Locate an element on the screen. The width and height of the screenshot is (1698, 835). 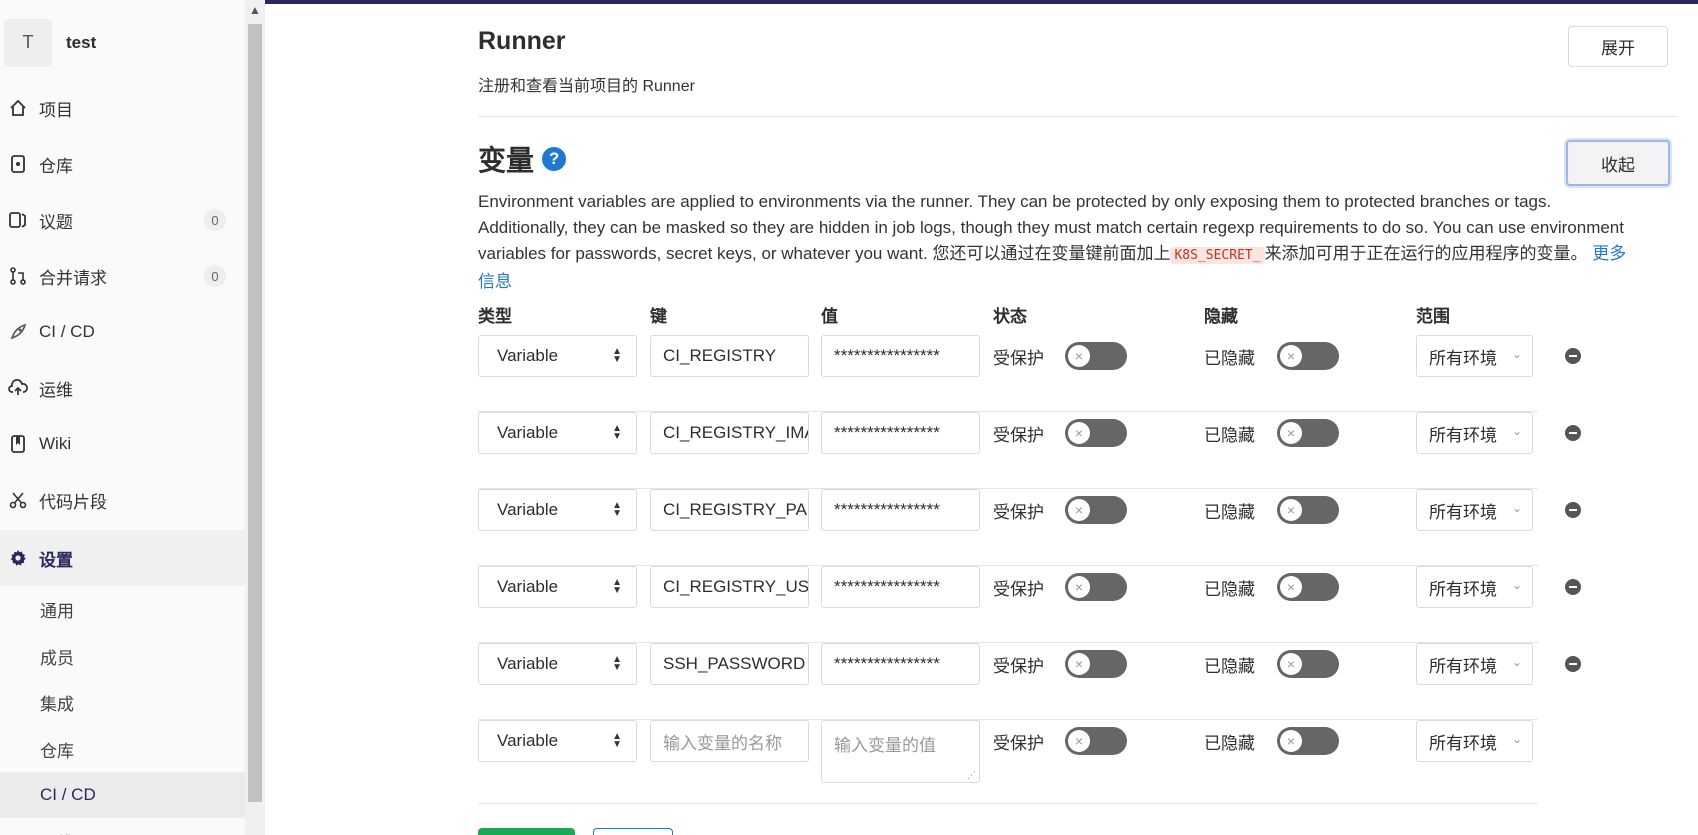
settings-sub-members: 成员 is located at coordinates (122, 656).